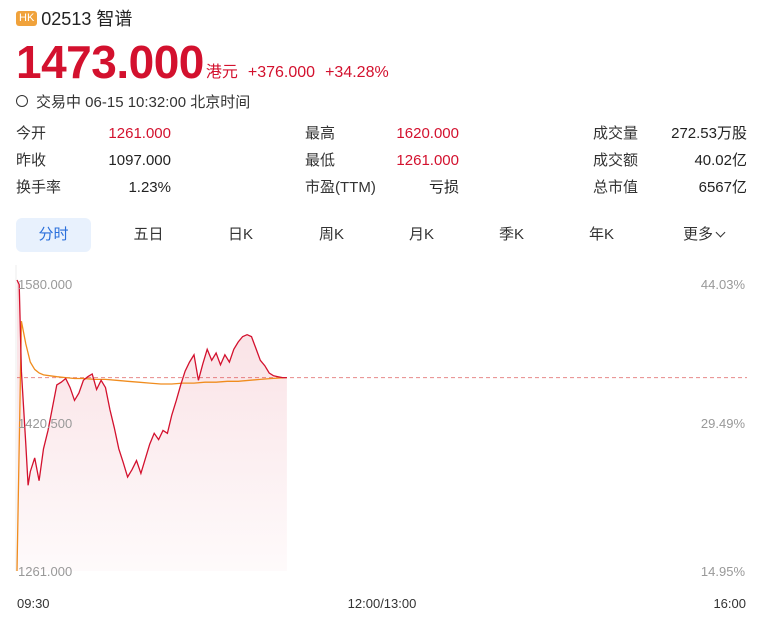  What do you see at coordinates (93, 188) in the screenshot?
I see `stat-turnover-rate: 换手率 1.23%` at bounding box center [93, 188].